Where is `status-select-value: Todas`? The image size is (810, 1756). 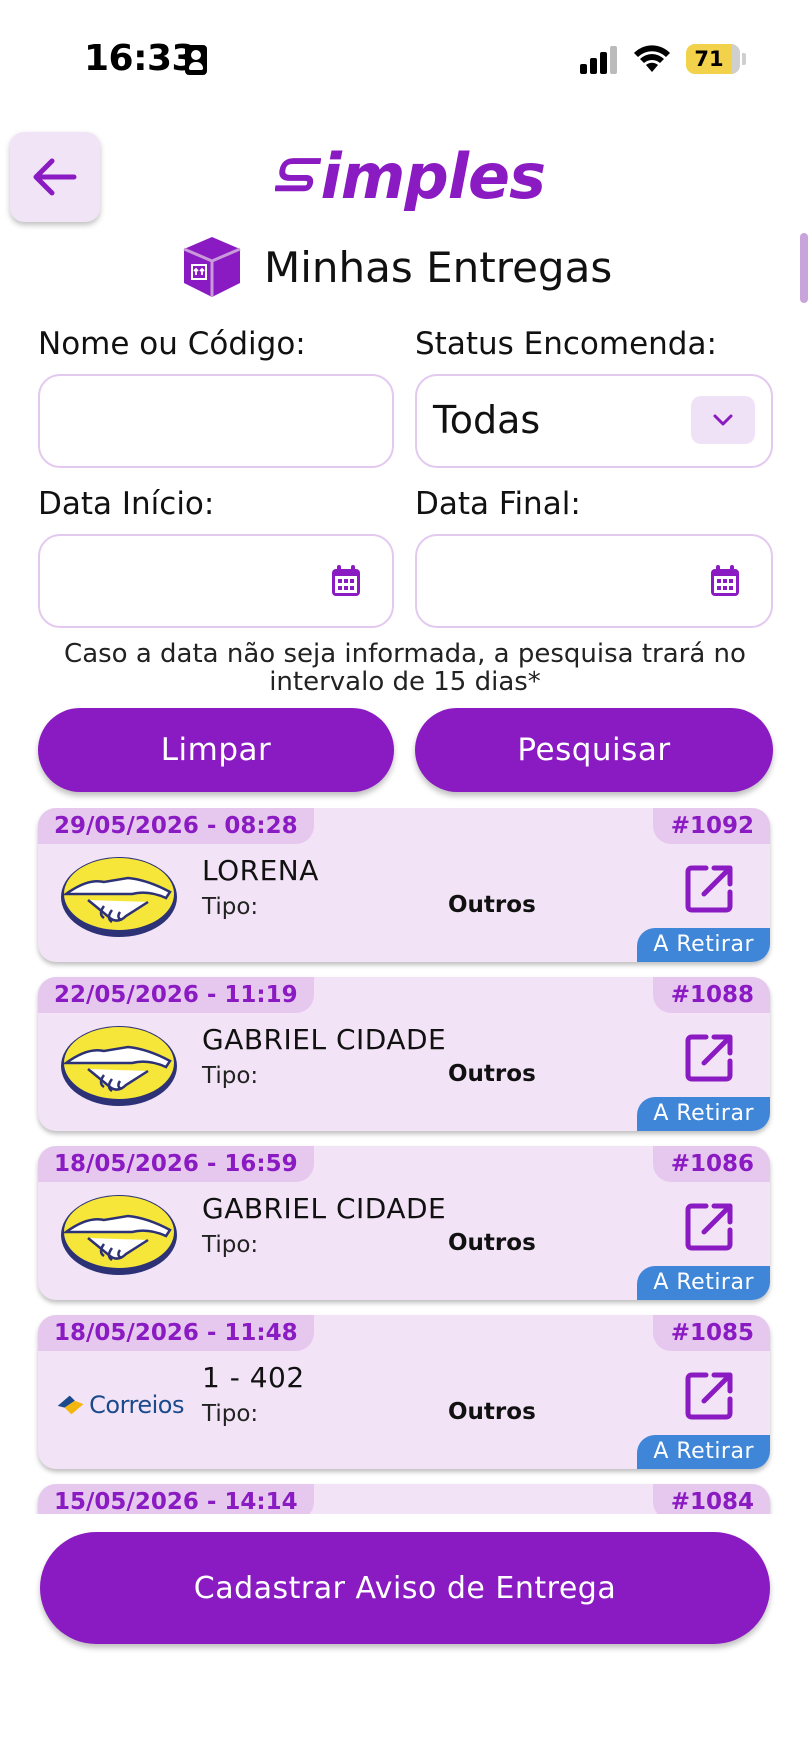 status-select-value: Todas is located at coordinates (487, 420).